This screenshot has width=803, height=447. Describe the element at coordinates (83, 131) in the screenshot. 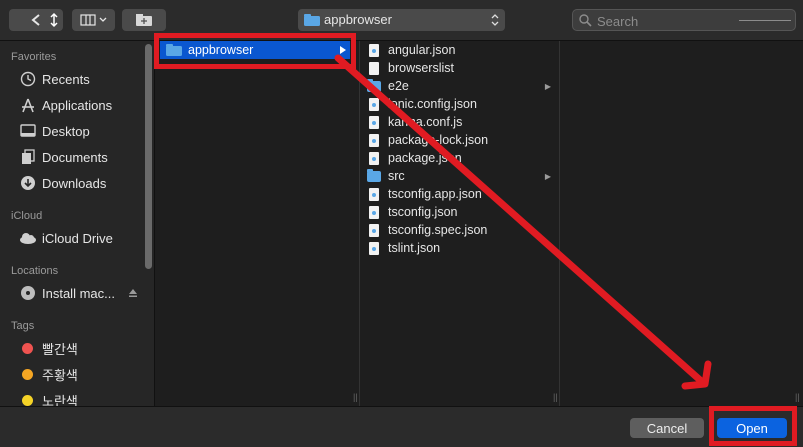

I see `sidebar-item-desktop: Desktop` at that location.